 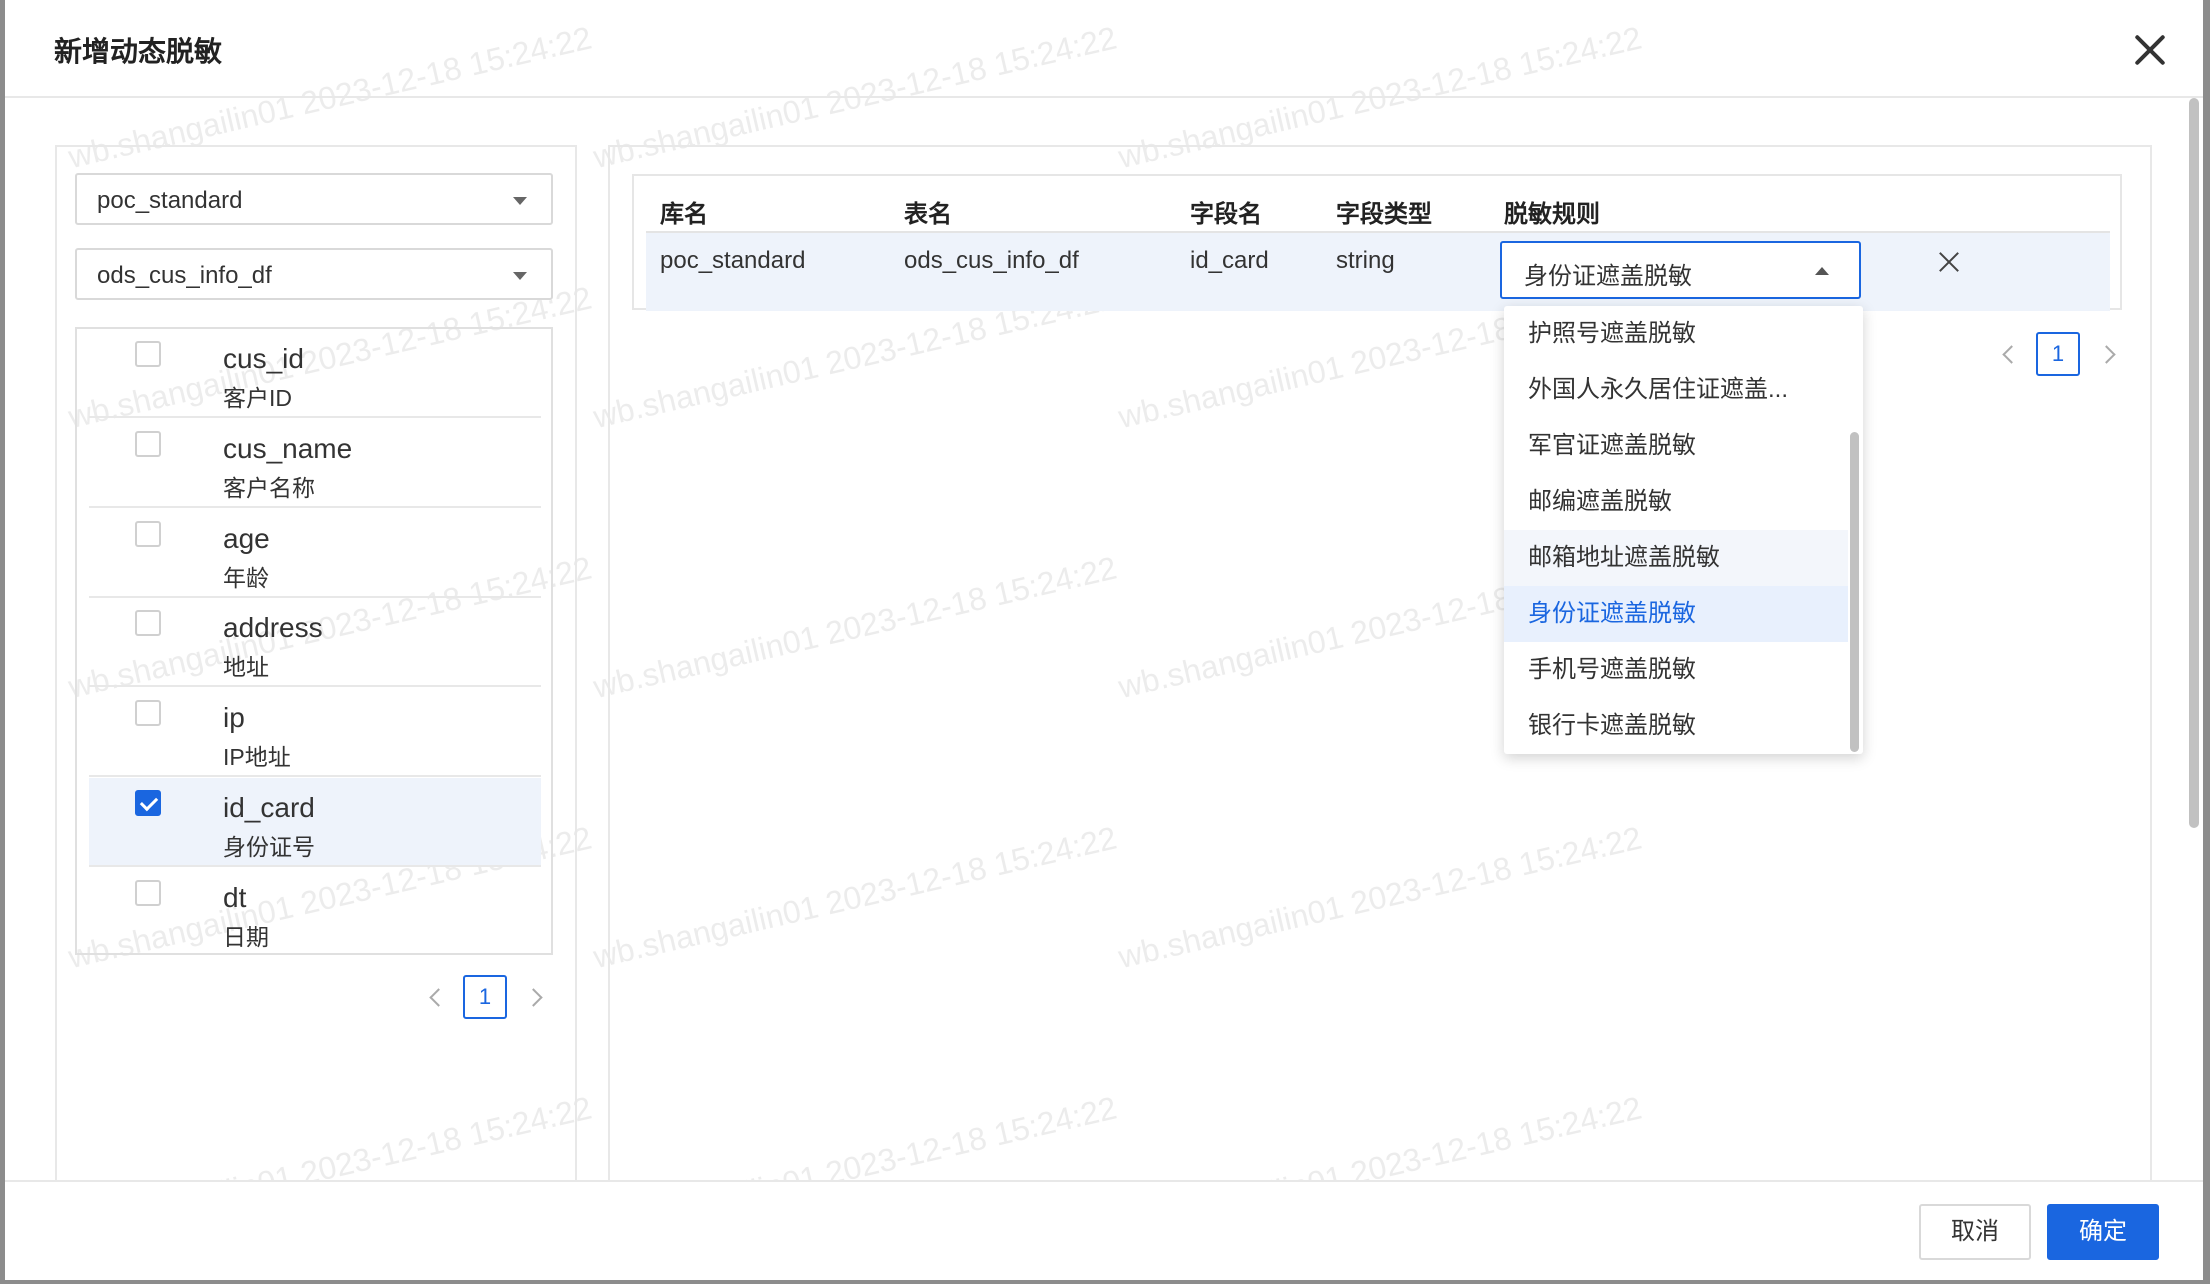 What do you see at coordinates (148, 803) in the screenshot?
I see `field-checkbox-checked` at bounding box center [148, 803].